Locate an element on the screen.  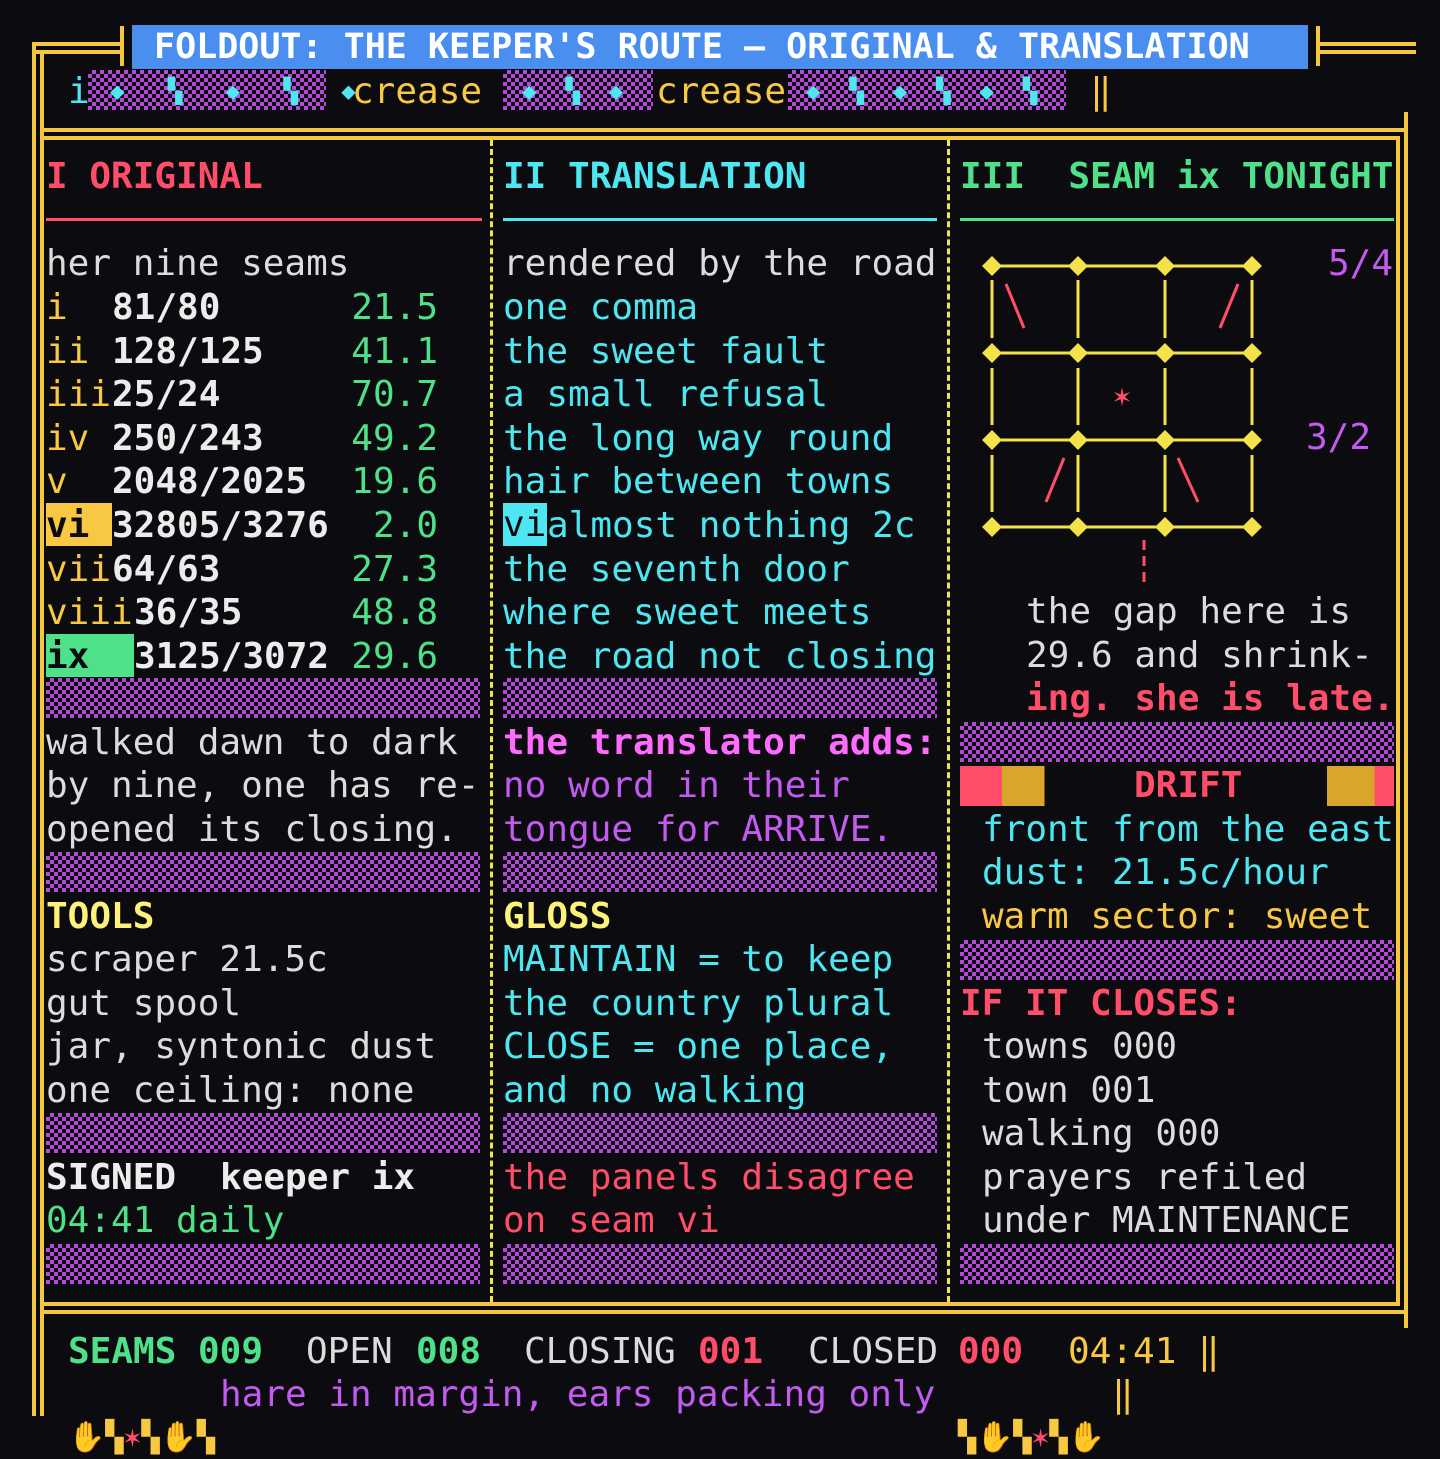
gloss-line: MAINTAIN = to keep is located at coordinates (698, 959).